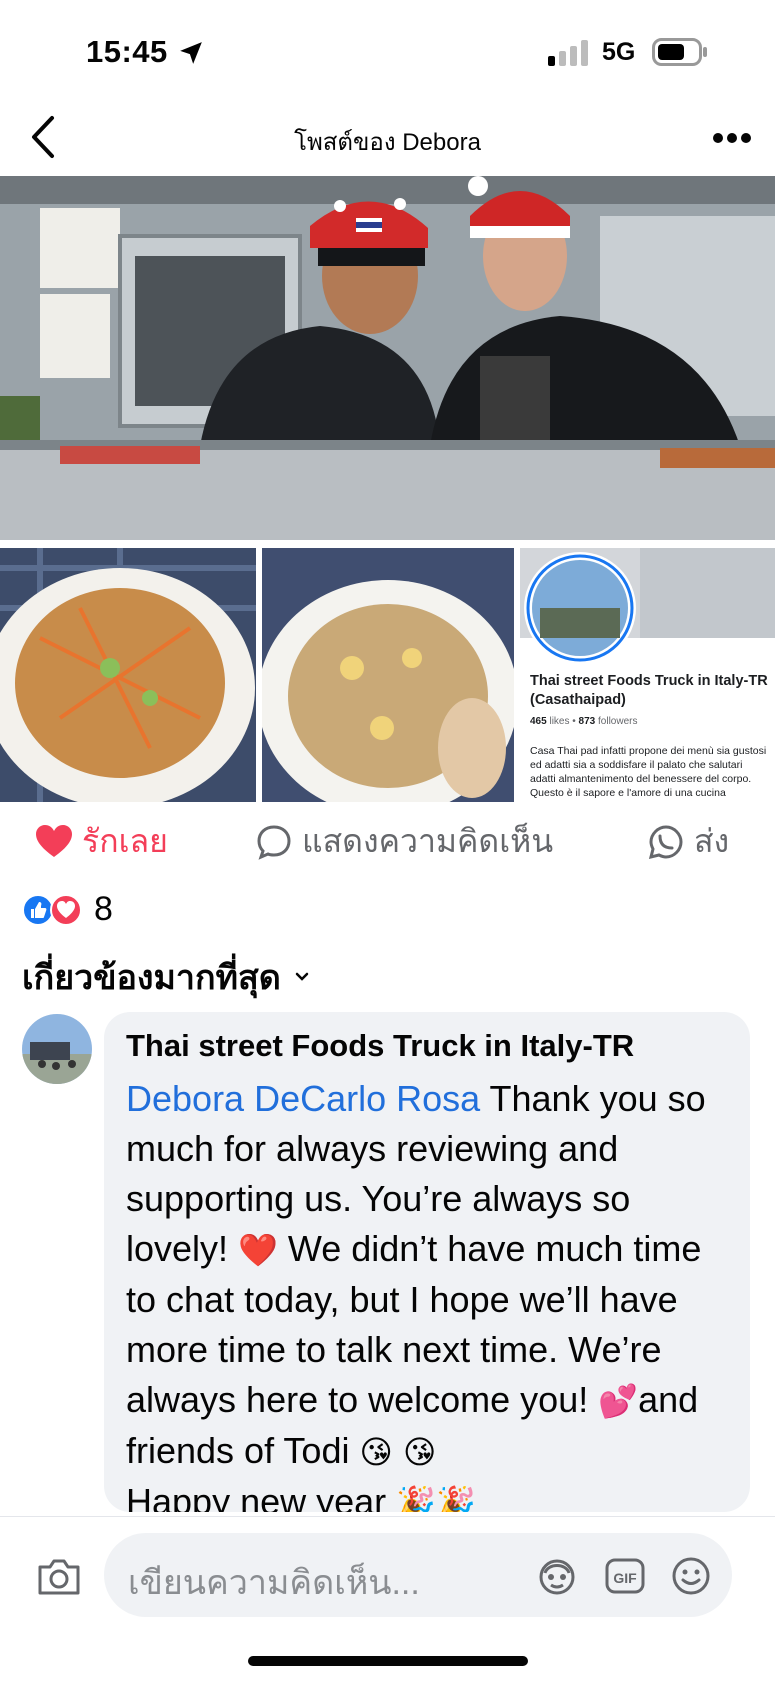 The image size is (775, 1681). I want to click on sort-label: เกี่ยวข้องมากที่สุด, so click(151, 978).